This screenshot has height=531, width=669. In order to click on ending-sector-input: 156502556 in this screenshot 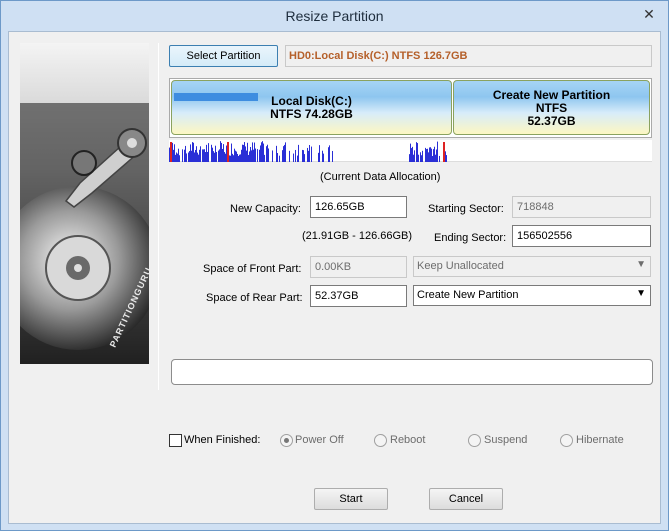, I will do `click(581, 236)`.